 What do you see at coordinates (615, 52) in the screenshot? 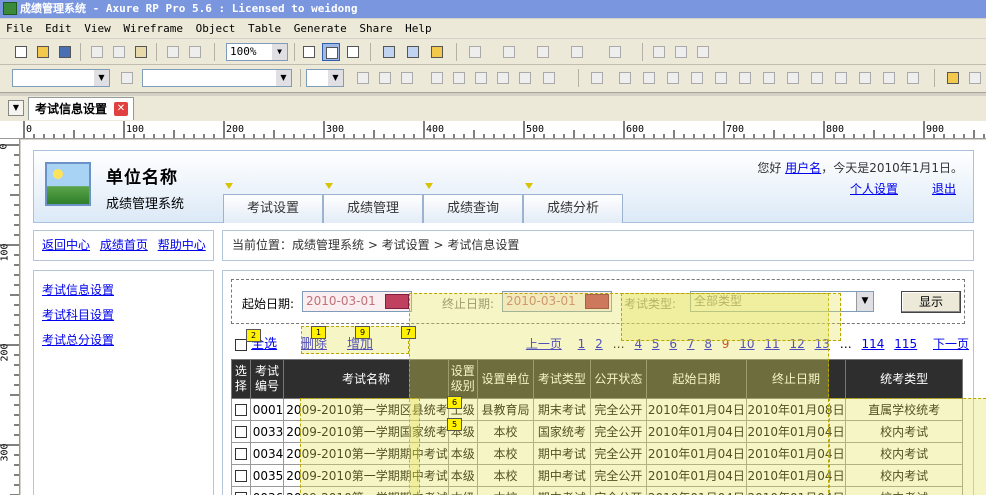
I see `arrow-style-icon` at bounding box center [615, 52].